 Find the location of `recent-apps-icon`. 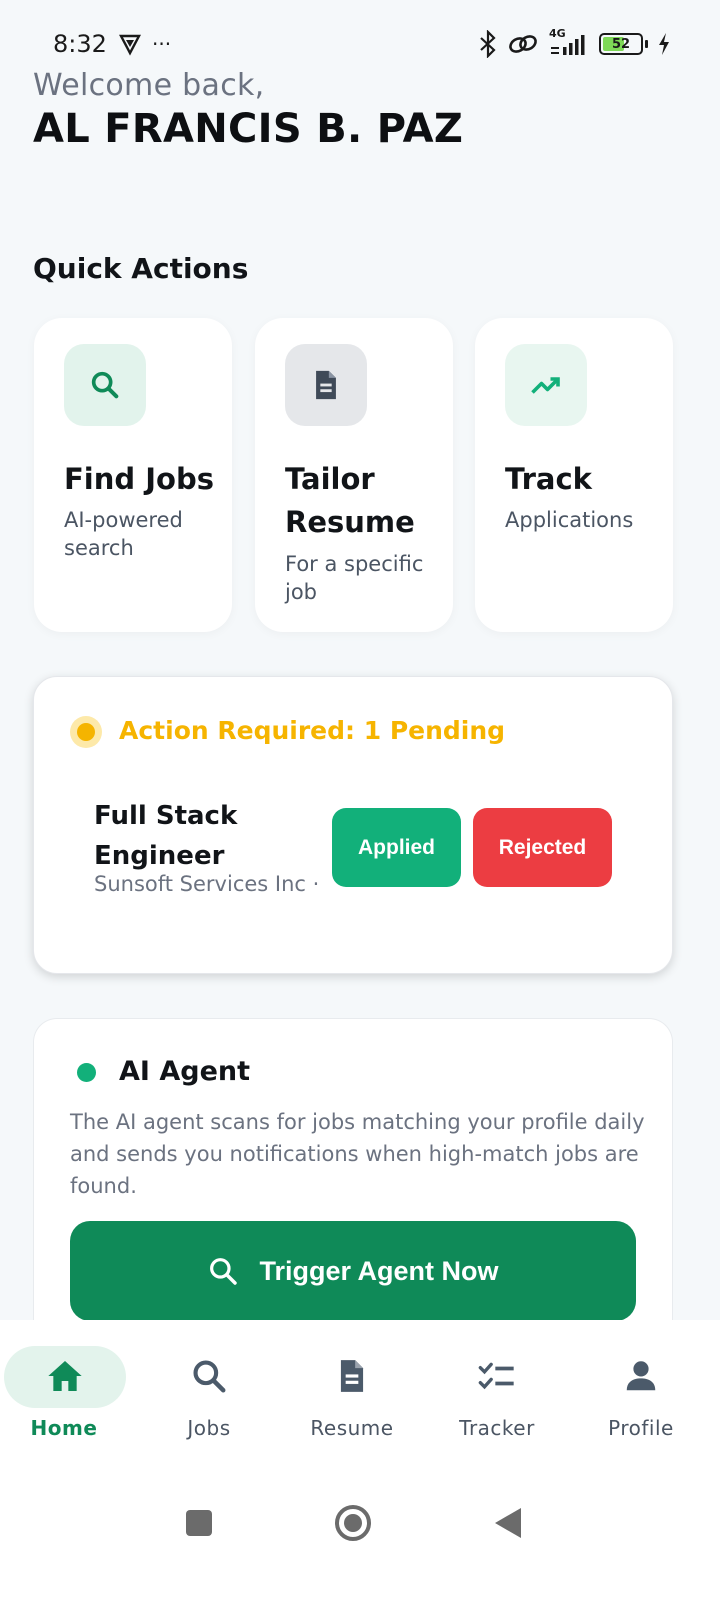

recent-apps-icon is located at coordinates (199, 1523).